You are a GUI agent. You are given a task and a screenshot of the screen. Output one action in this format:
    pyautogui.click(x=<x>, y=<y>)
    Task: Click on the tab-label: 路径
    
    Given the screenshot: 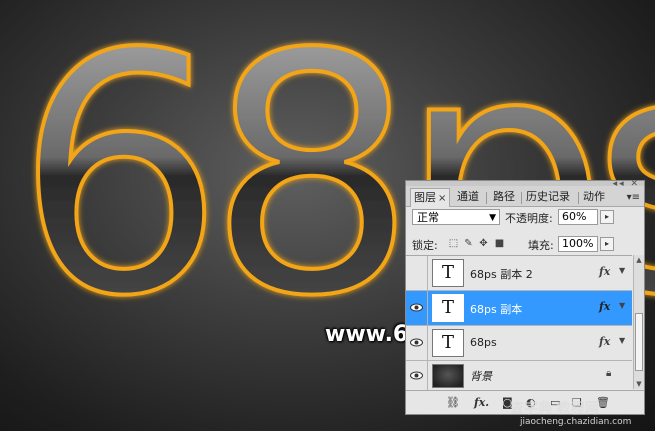 What is the action you would take?
    pyautogui.click(x=504, y=196)
    